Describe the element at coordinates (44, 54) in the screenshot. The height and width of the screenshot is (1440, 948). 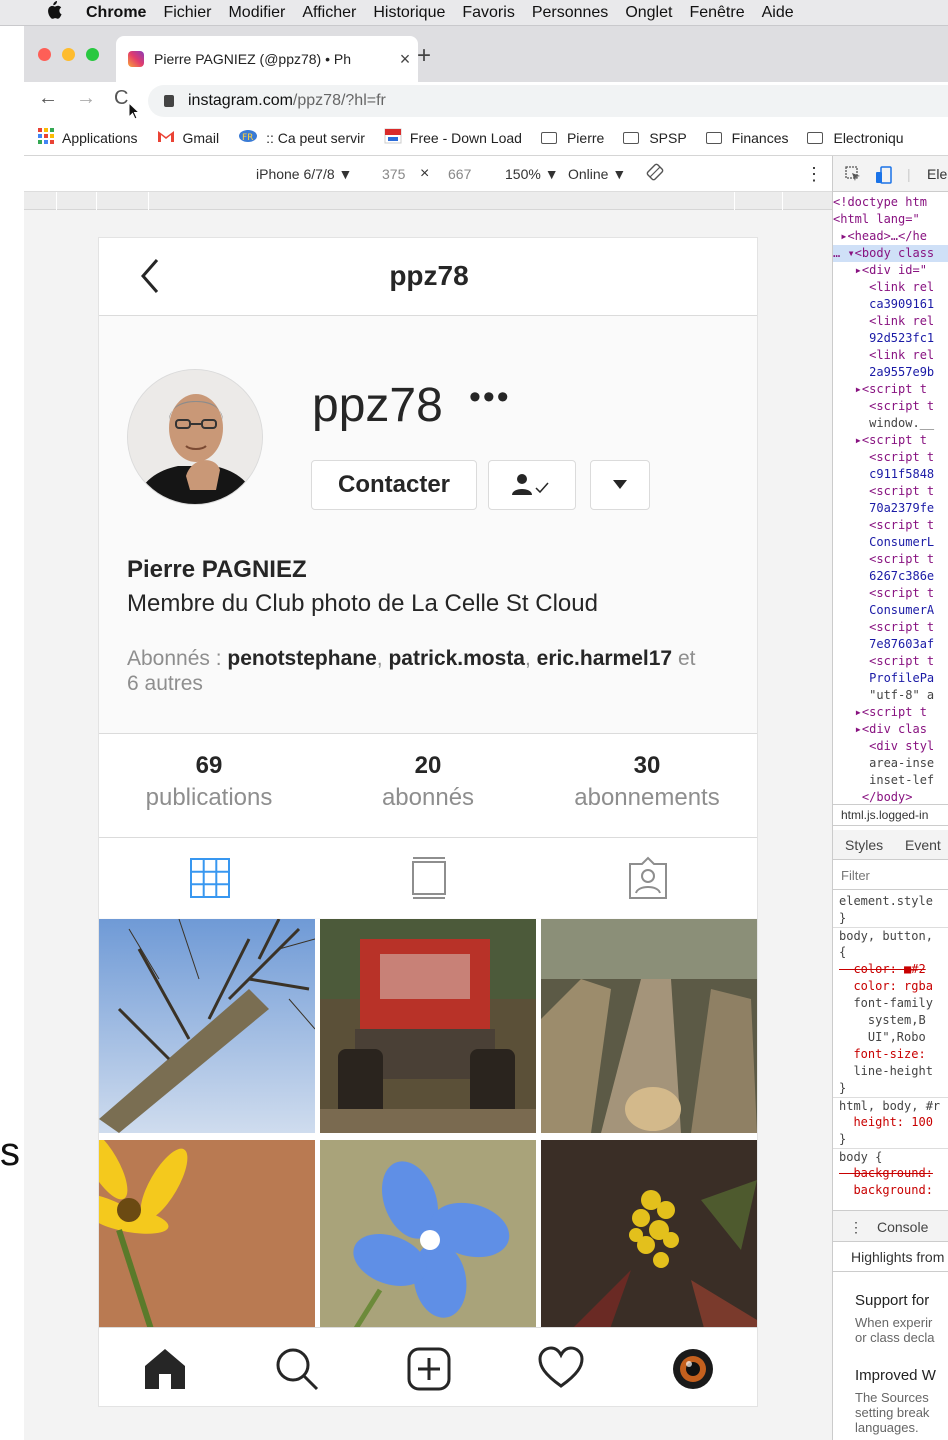
I see `window-close-button` at that location.